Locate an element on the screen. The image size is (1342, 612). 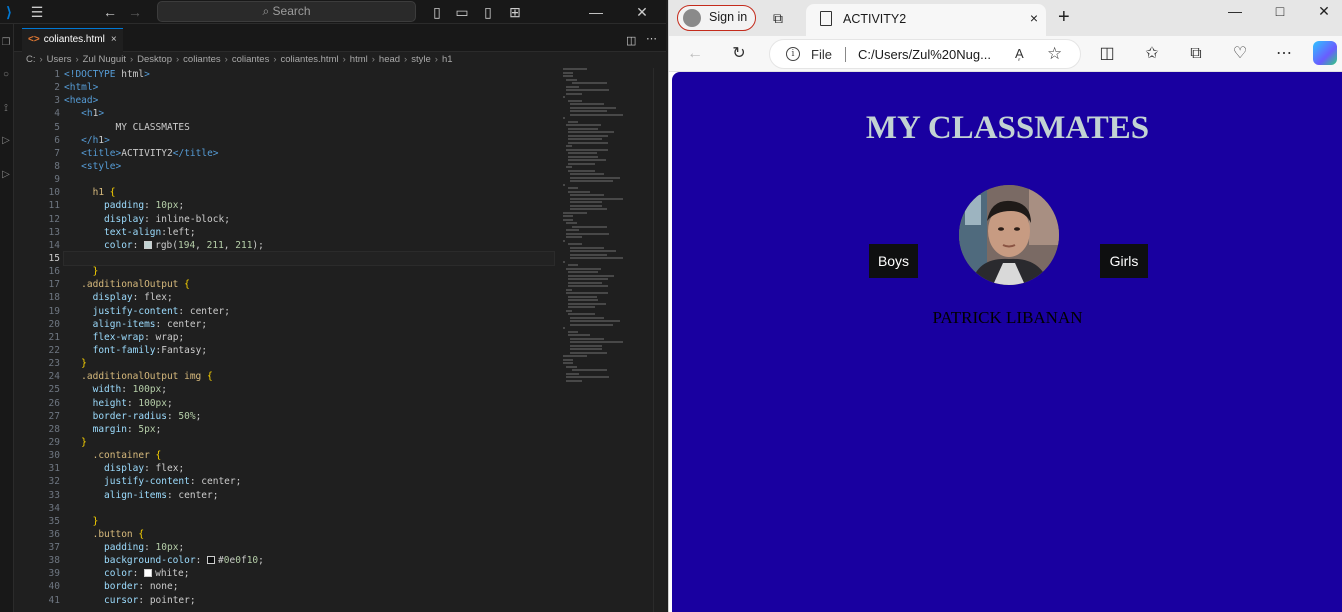
settings-more-icon: ⋯ is located at coordinates (1284, 54).